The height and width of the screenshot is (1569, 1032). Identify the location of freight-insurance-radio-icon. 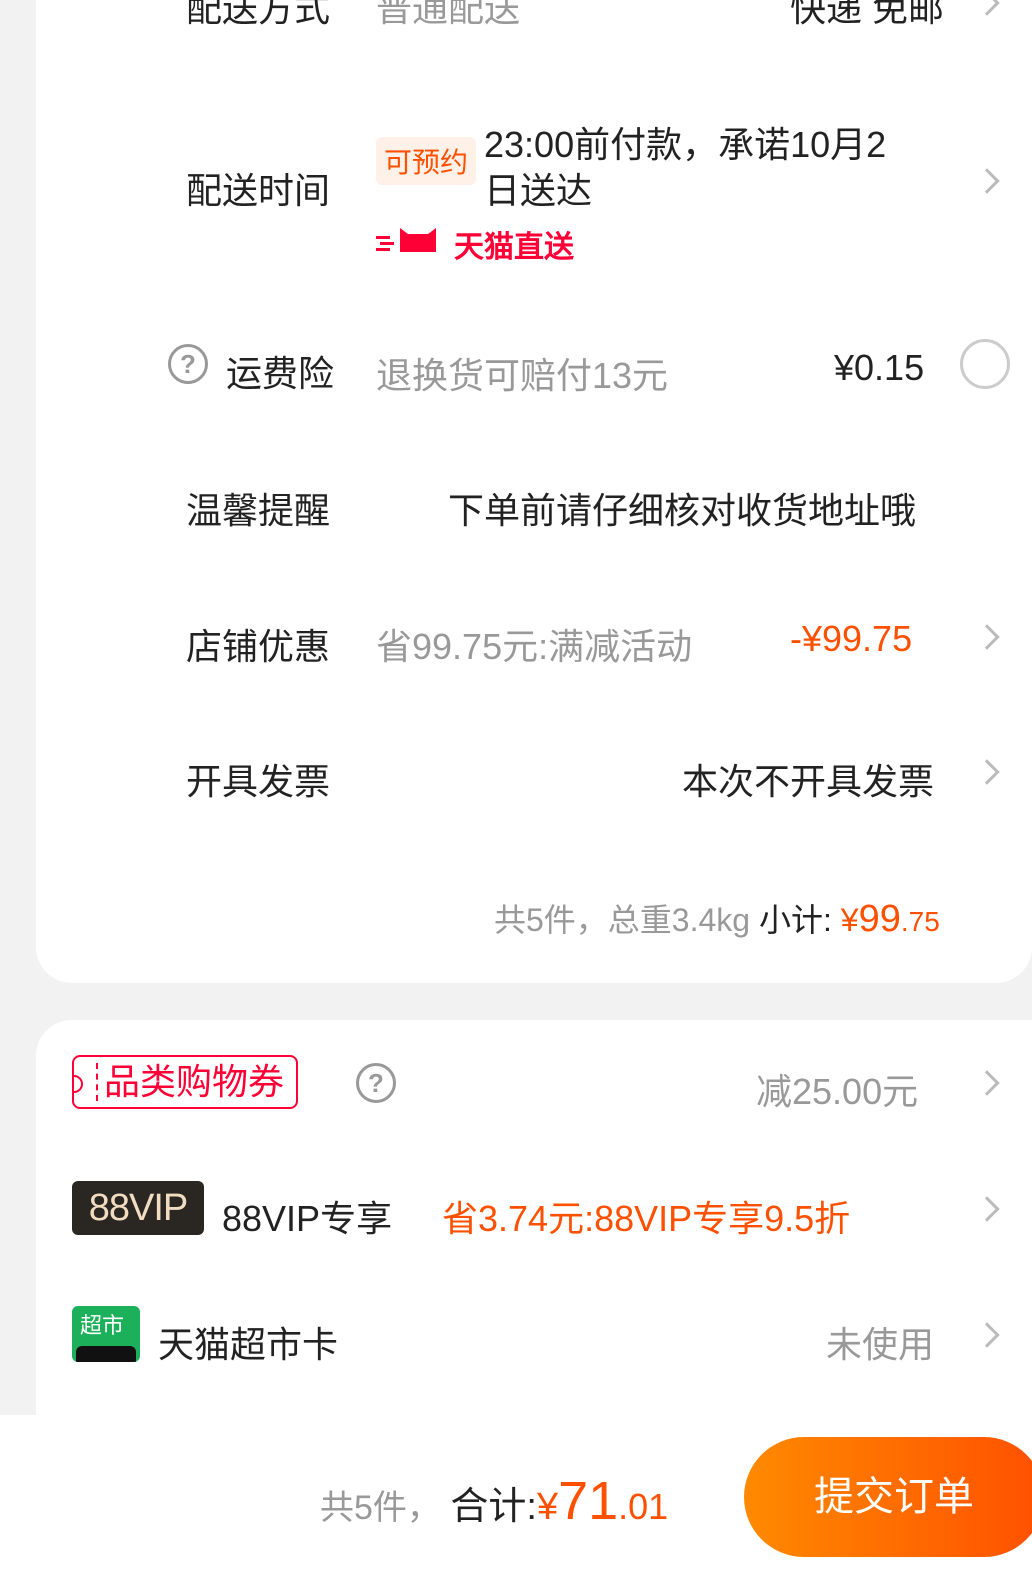
(985, 364).